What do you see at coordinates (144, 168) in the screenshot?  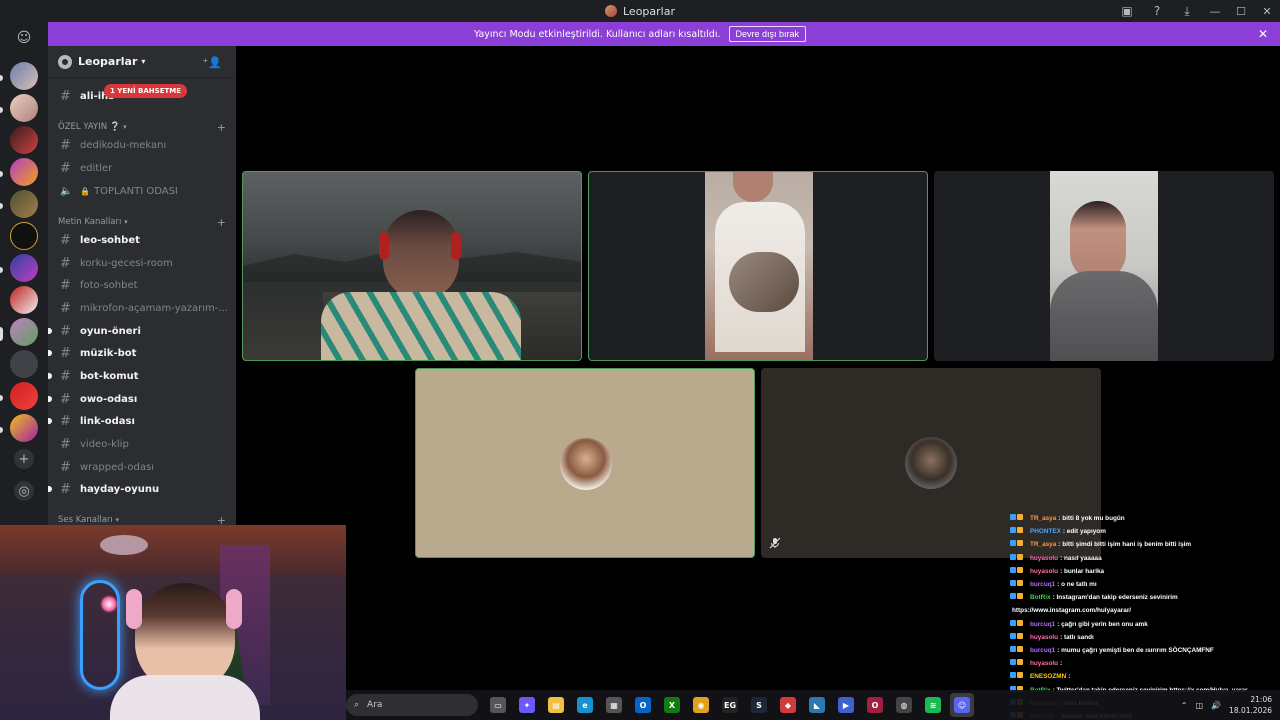 I see `channel-editler: # editler` at bounding box center [144, 168].